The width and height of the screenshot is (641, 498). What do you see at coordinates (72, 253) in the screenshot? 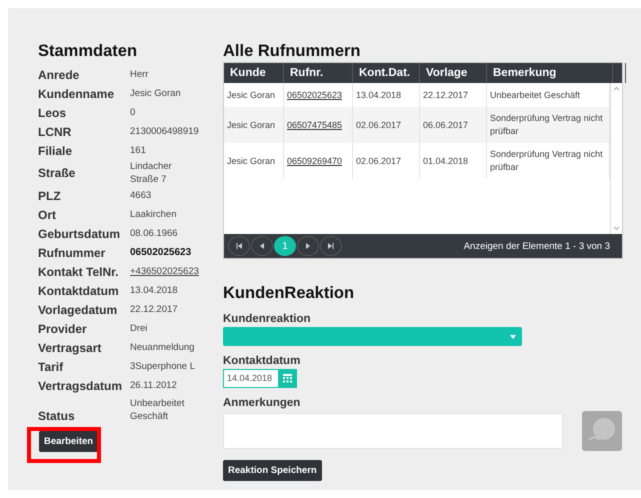
I see `field-label: Rufnummer` at bounding box center [72, 253].